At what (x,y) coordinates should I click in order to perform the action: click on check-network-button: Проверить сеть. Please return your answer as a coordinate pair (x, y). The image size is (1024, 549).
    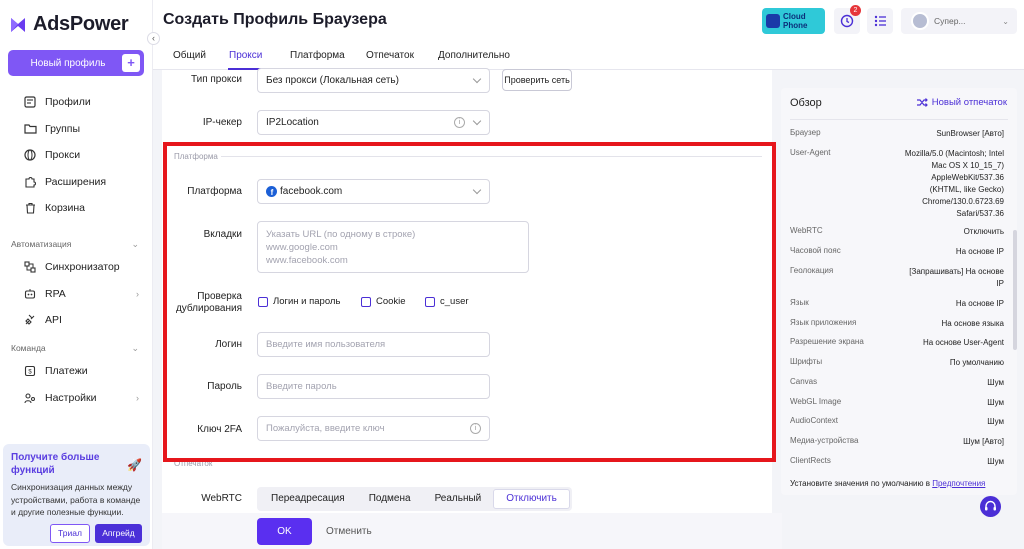
    Looking at the image, I should click on (537, 80).